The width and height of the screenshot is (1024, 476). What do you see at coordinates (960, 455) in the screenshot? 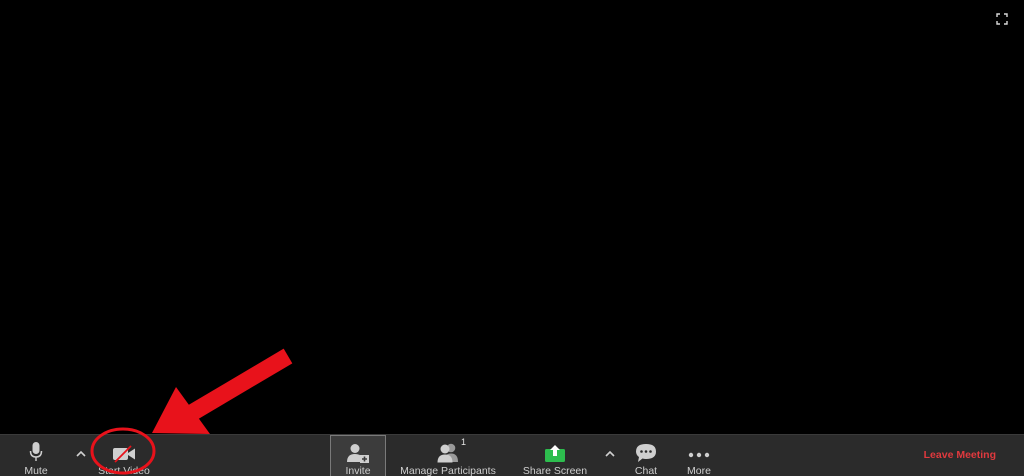
I see `leave-meeting-button: Leave Meeting` at bounding box center [960, 455].